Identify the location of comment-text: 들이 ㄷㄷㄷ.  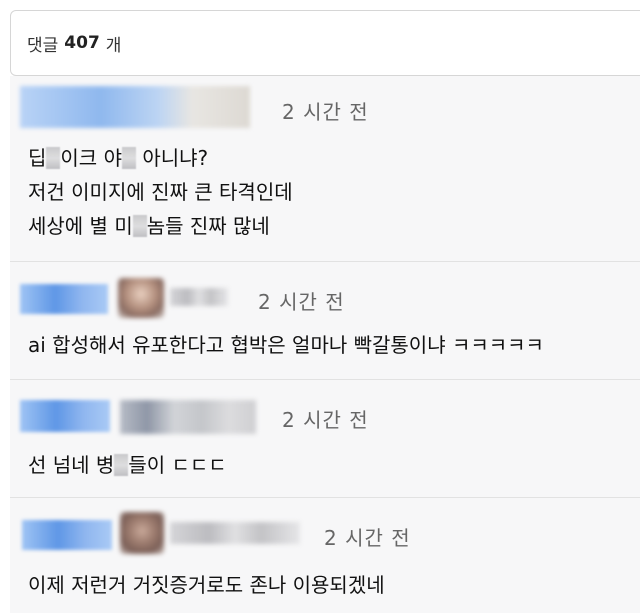
(177, 465).